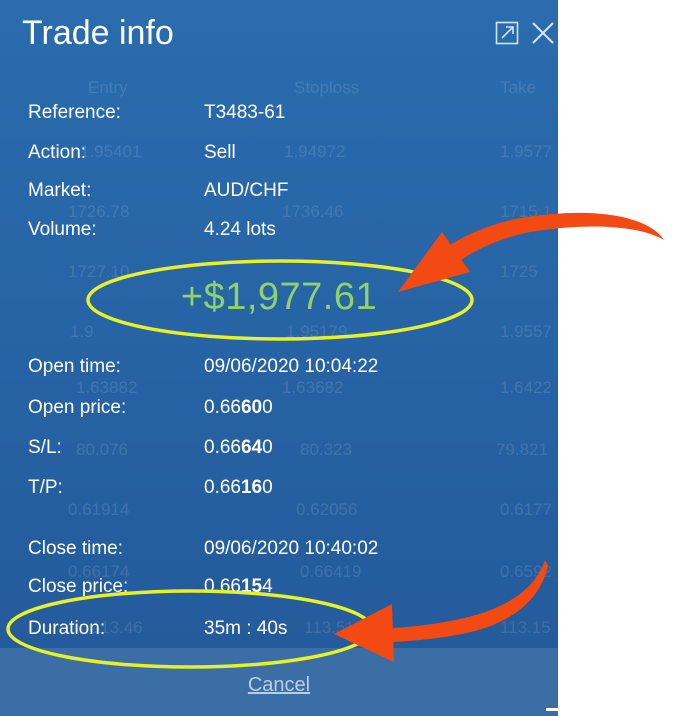 This screenshot has width=700, height=716. What do you see at coordinates (317, 331) in the screenshot?
I see `bg-cell: 1.95179` at bounding box center [317, 331].